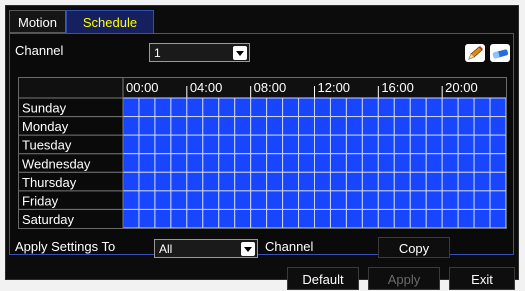 Image resolution: width=525 pixels, height=291 pixels. Describe the element at coordinates (110, 21) in the screenshot. I see `tab-schedule: Schedule` at that location.